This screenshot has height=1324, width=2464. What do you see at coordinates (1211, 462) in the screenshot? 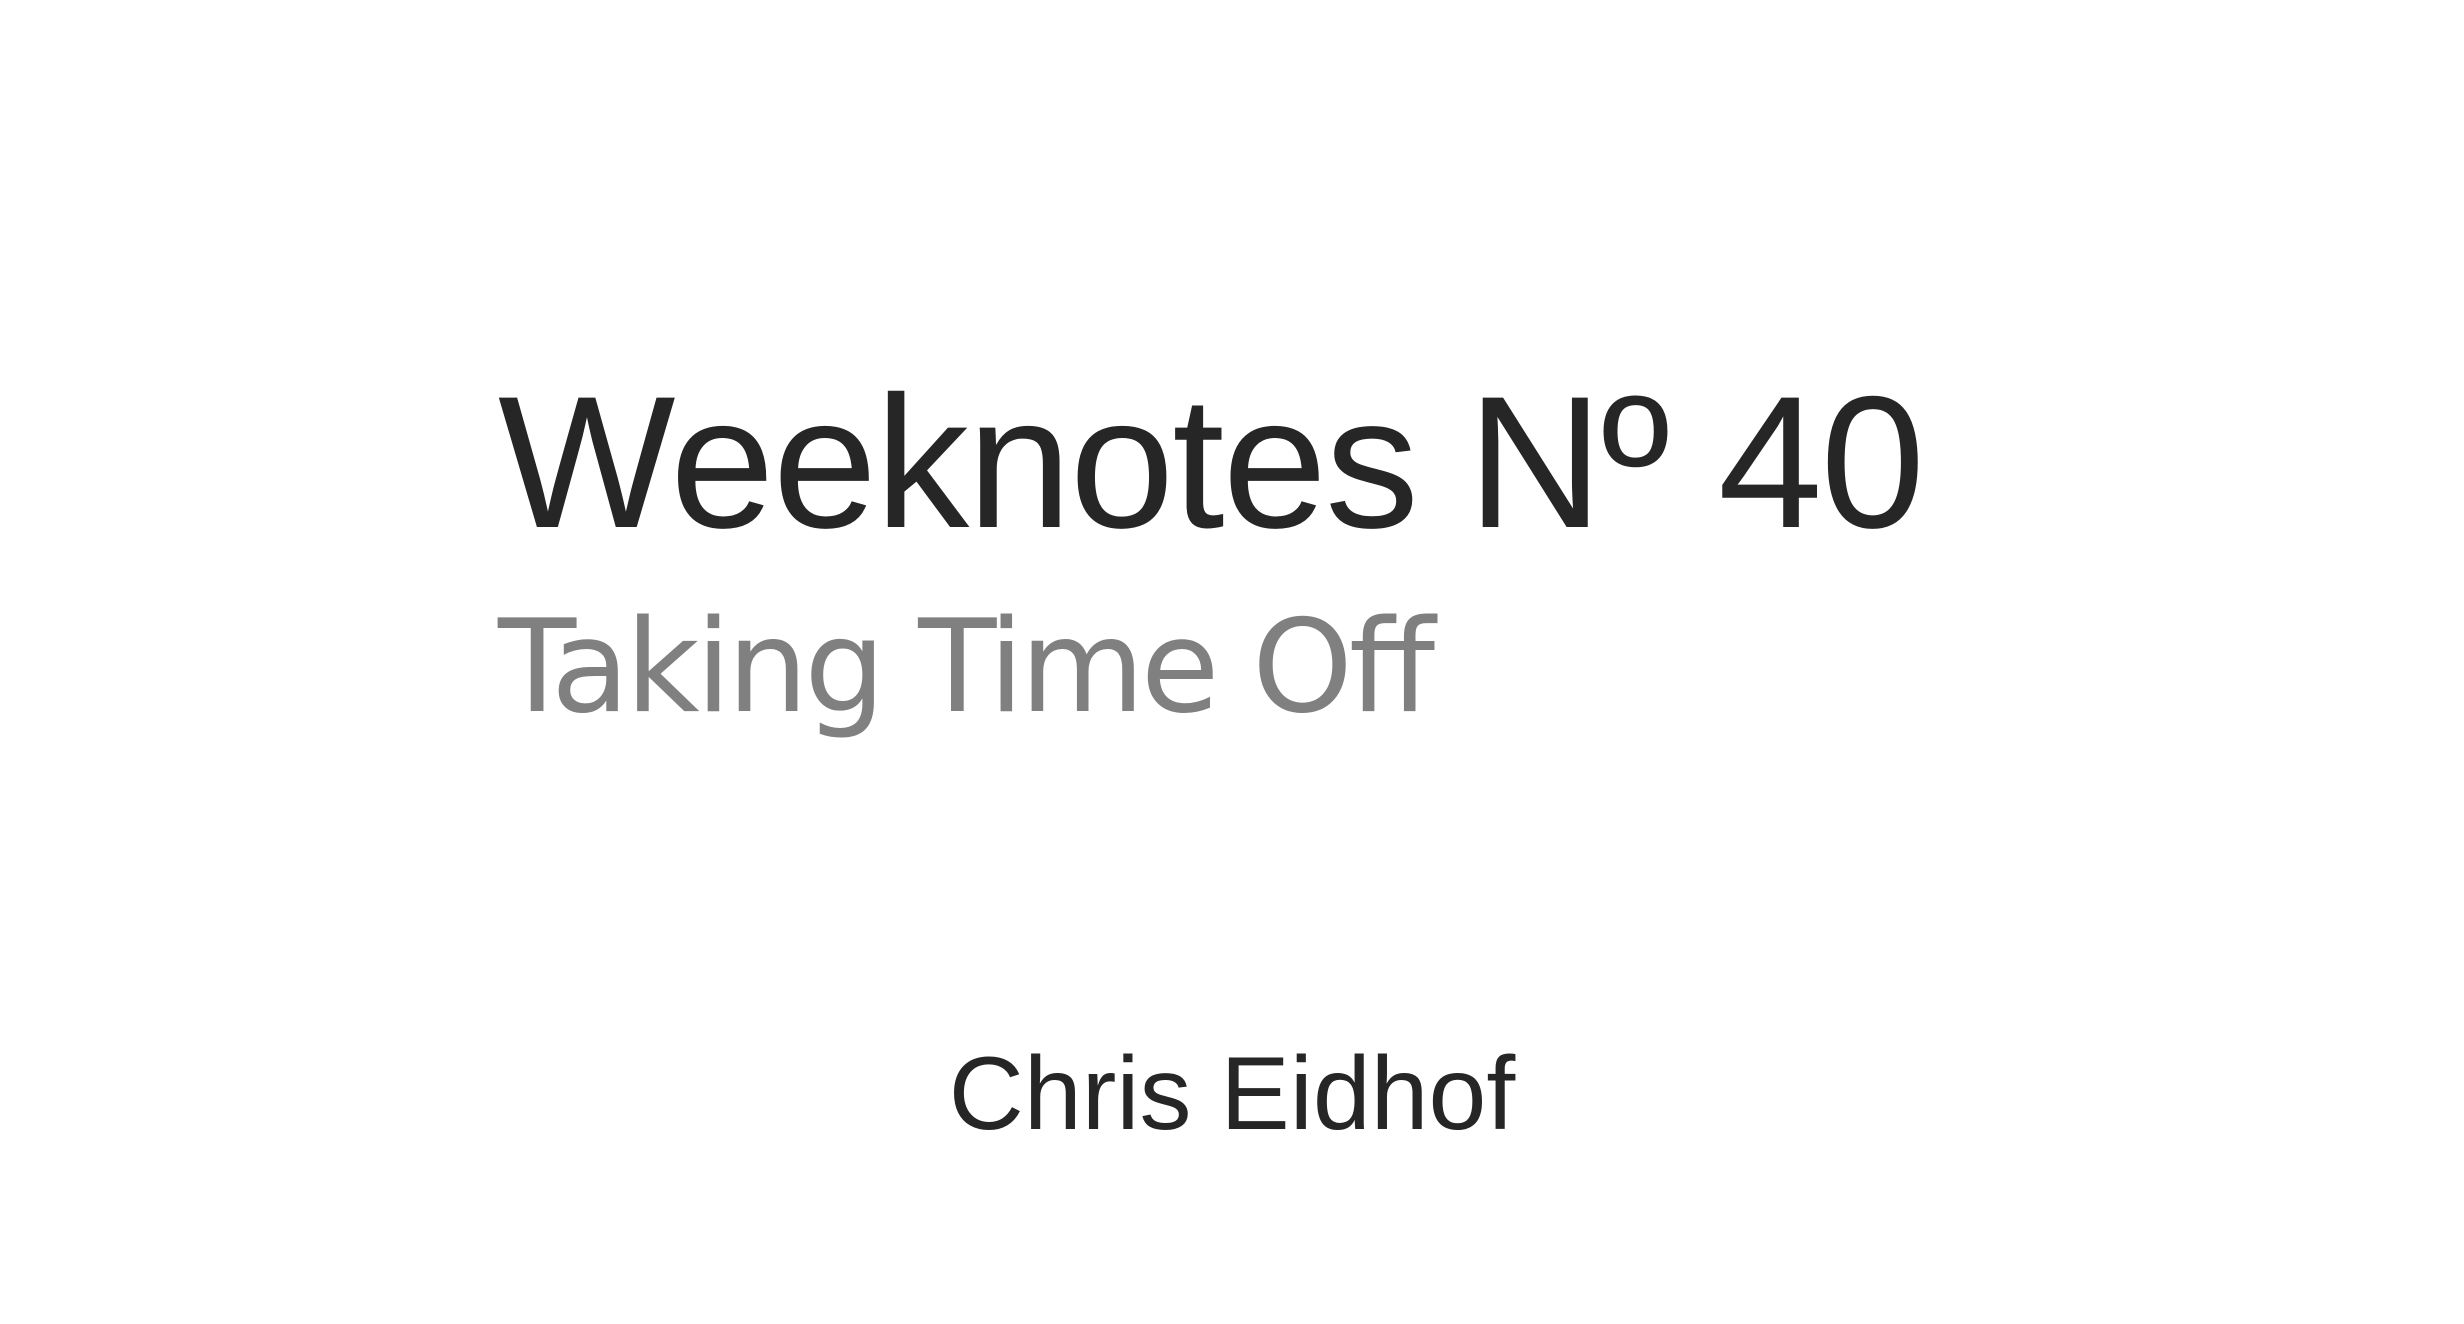
I see `post-title: Weeknotes Nº 40` at bounding box center [1211, 462].